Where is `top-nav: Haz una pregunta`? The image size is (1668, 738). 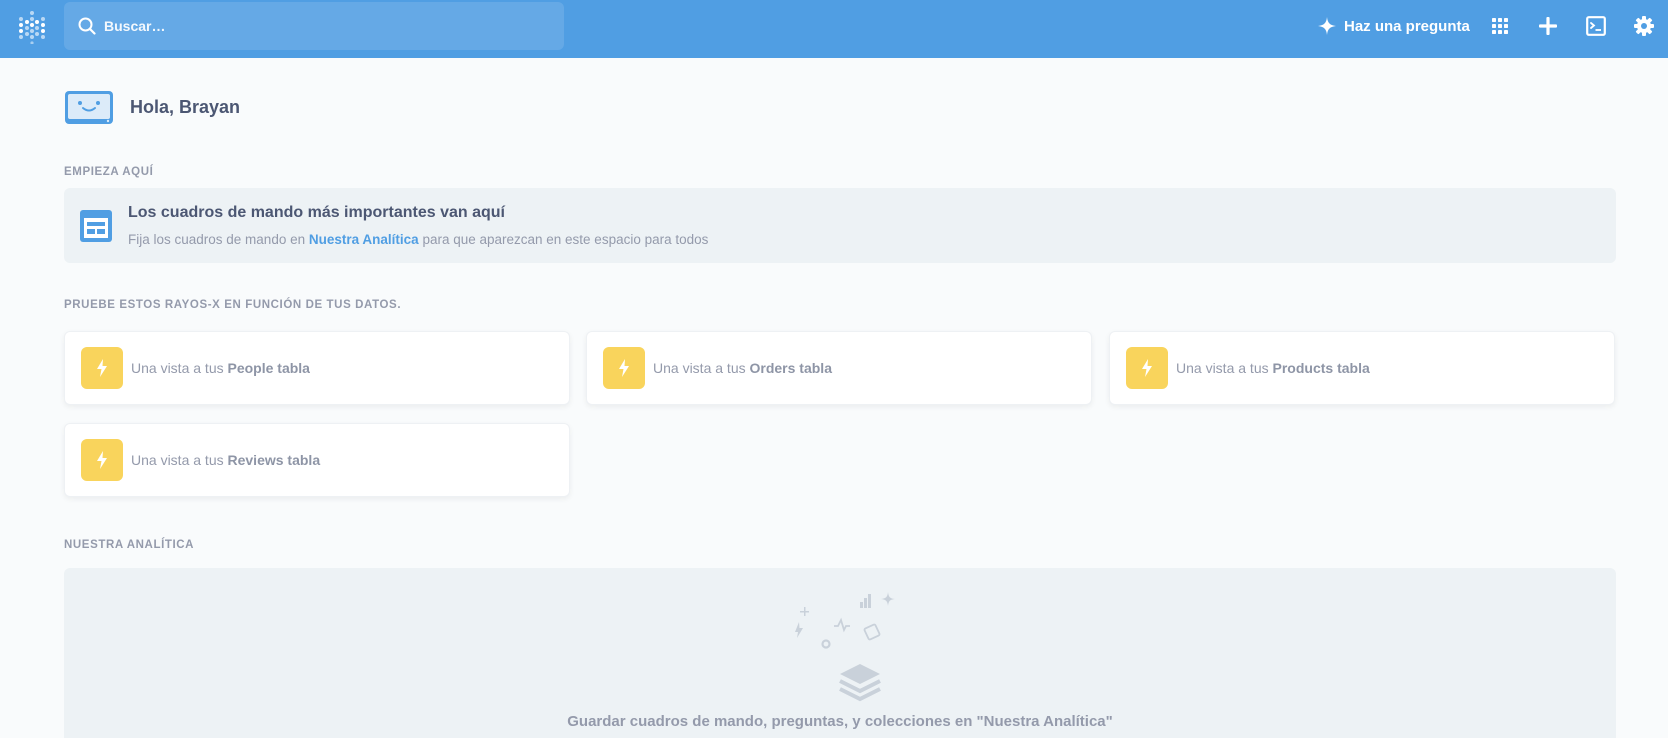
top-nav: Haz una pregunta is located at coordinates (834, 29).